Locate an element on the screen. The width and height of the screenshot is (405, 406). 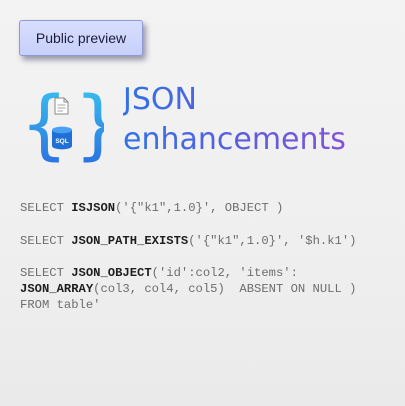
keyword-json-object: JSON_OBJECT is located at coordinates (111, 273).